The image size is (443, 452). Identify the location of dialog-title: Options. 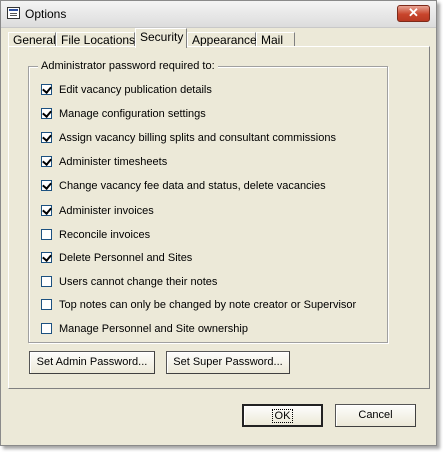
(46, 14).